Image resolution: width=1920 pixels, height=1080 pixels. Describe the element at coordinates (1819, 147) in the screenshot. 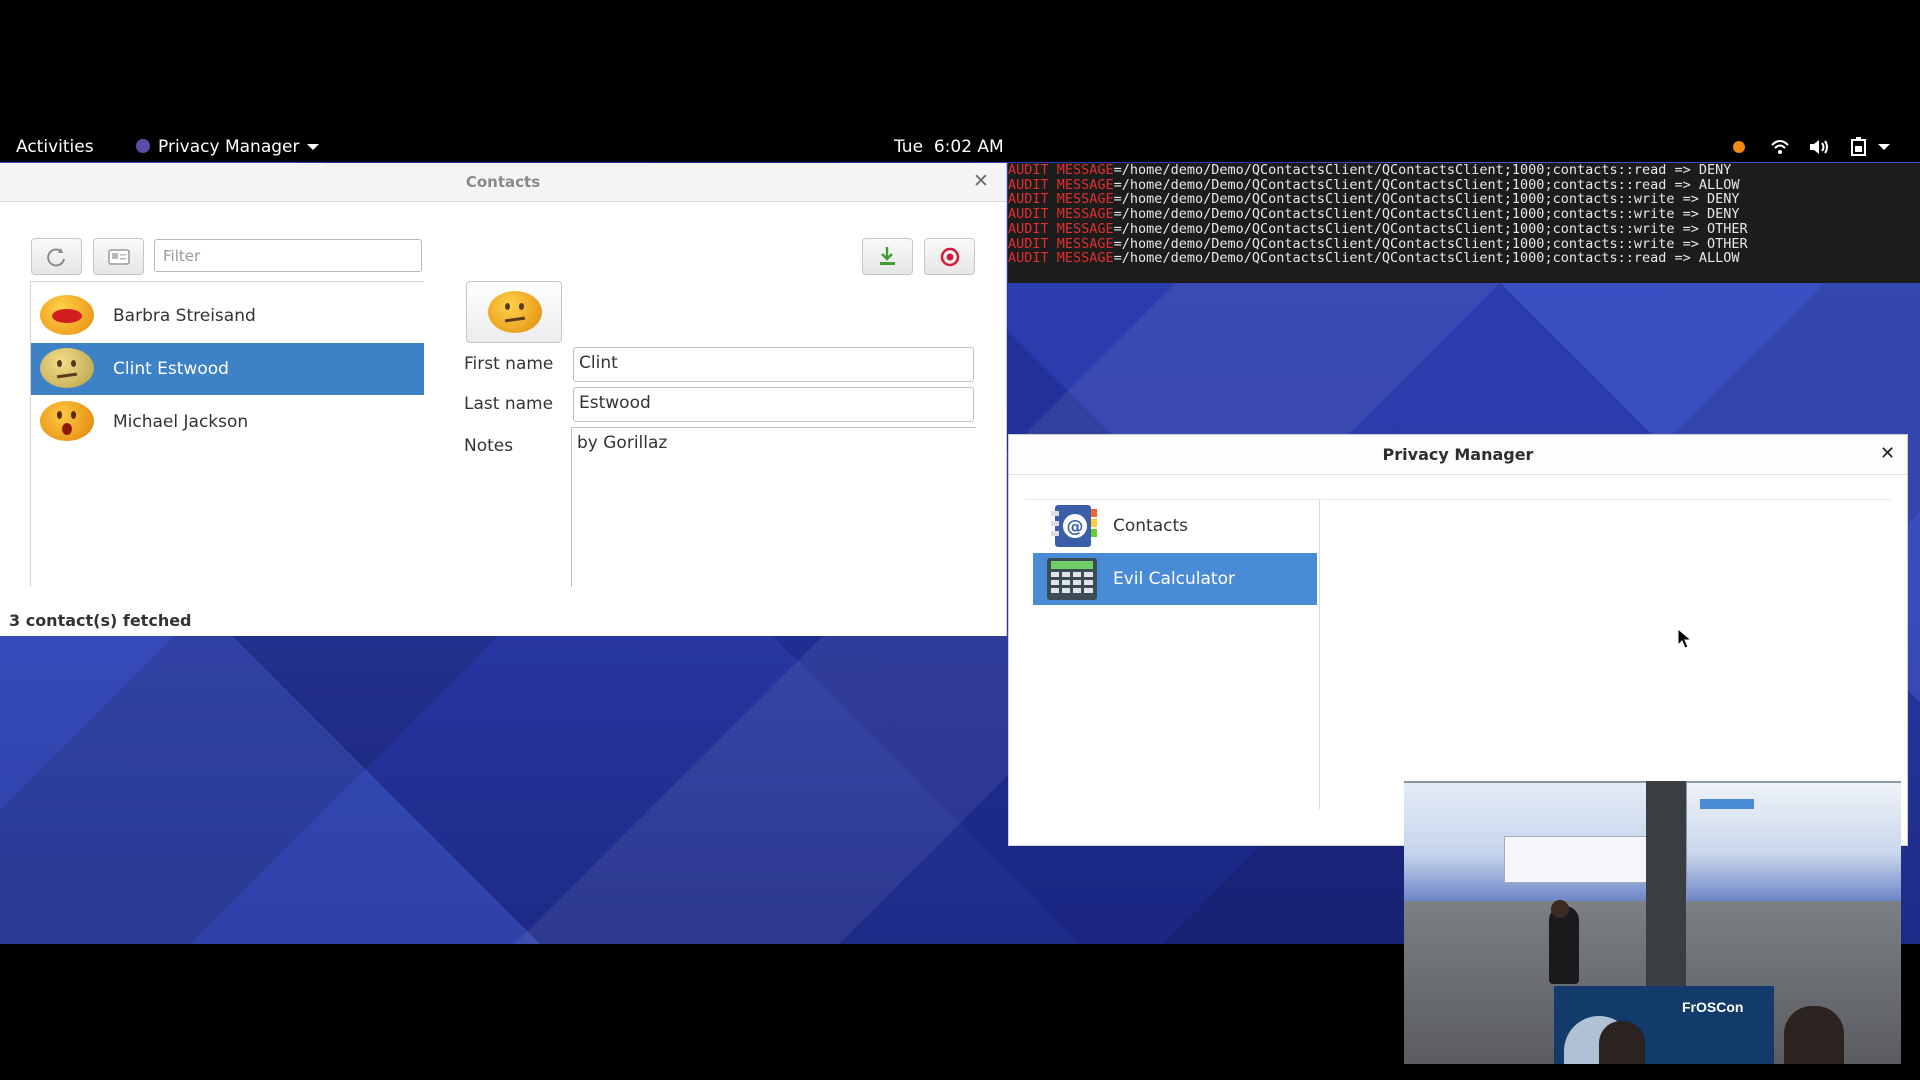

I see `volume-icon` at that location.